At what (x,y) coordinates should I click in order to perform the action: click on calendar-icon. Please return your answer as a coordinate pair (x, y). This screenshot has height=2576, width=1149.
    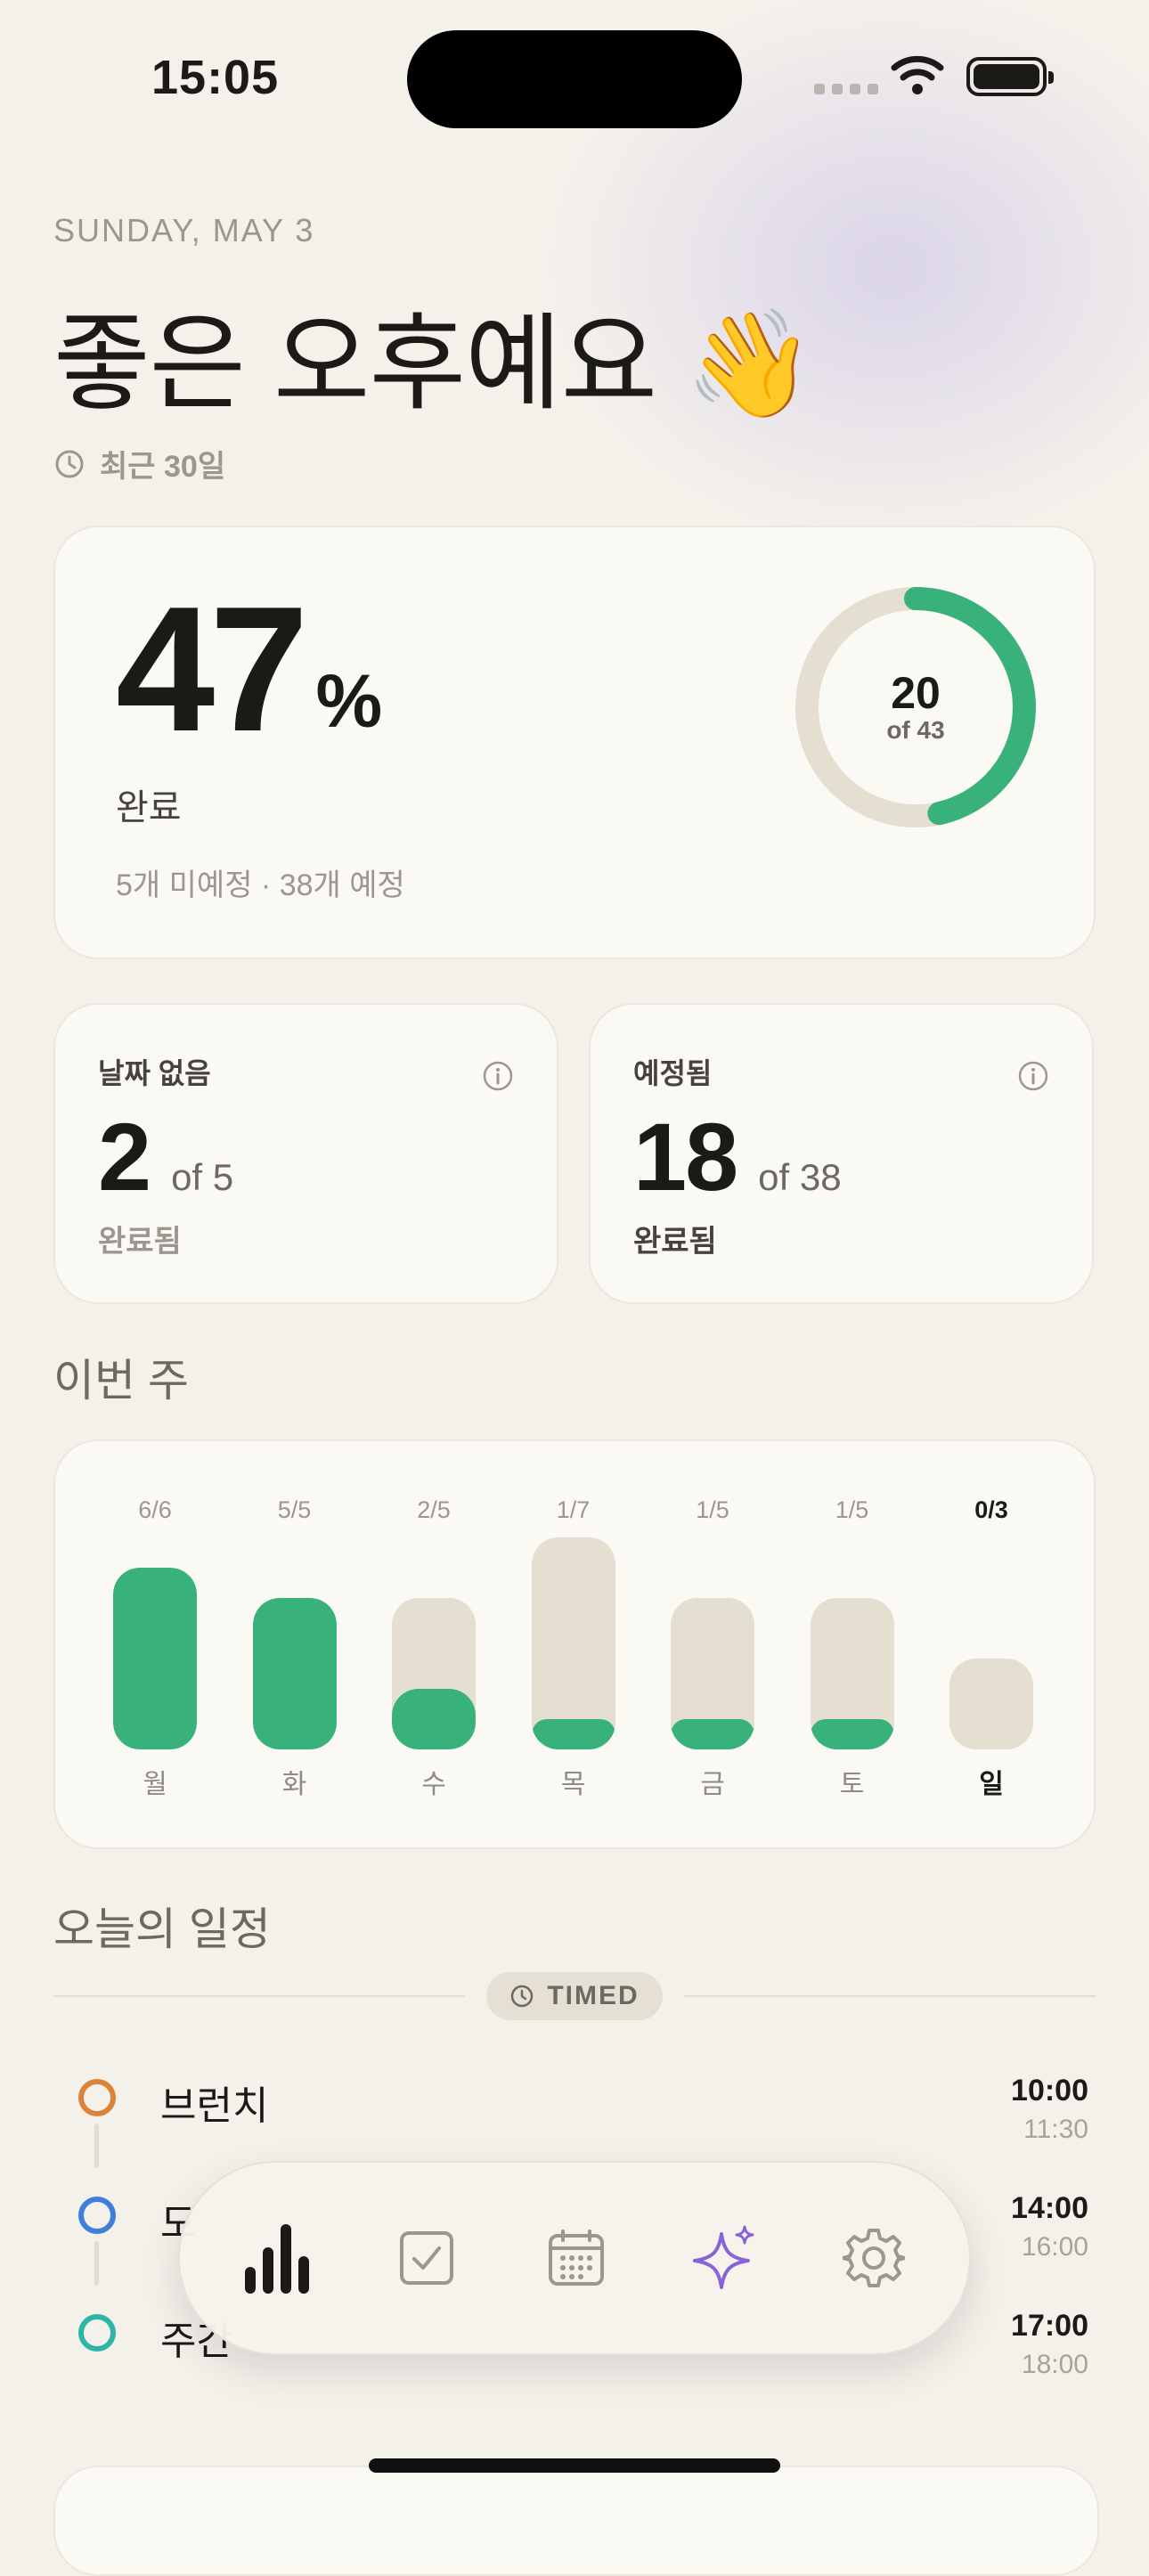
    Looking at the image, I should click on (577, 2258).